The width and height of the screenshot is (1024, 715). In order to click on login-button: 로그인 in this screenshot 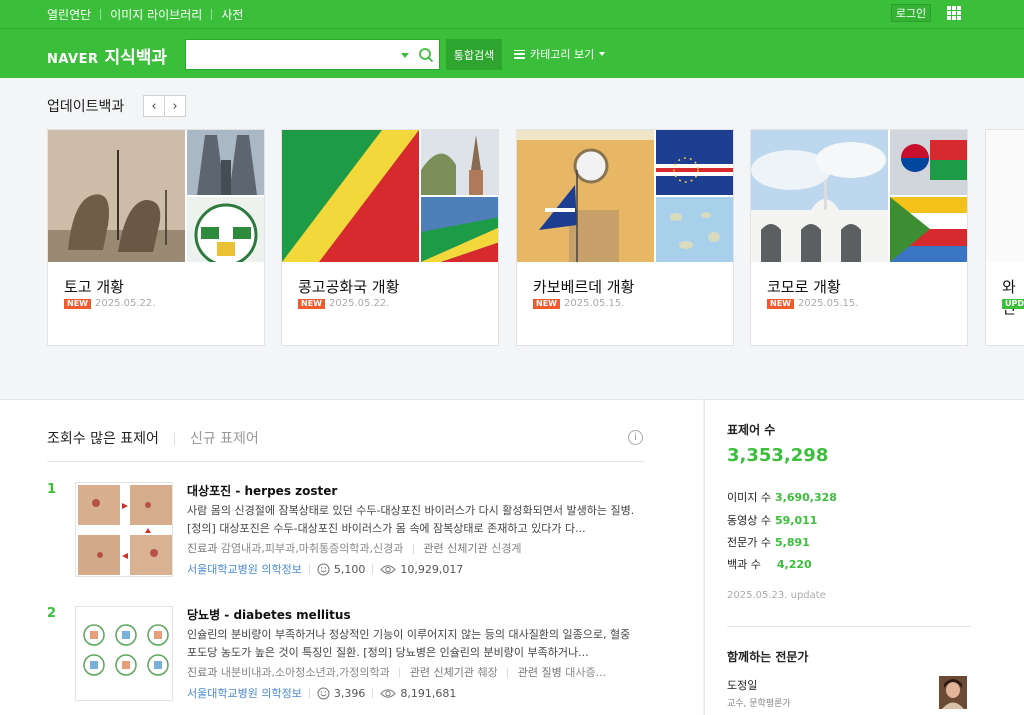, I will do `click(911, 13)`.